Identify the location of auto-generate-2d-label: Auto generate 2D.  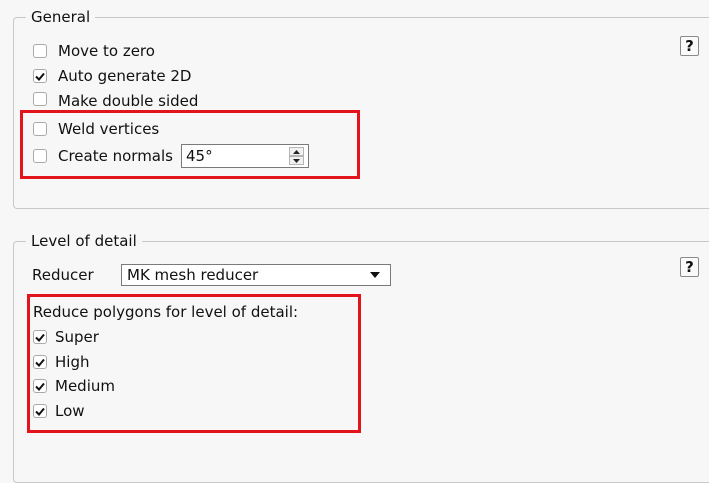
(125, 76).